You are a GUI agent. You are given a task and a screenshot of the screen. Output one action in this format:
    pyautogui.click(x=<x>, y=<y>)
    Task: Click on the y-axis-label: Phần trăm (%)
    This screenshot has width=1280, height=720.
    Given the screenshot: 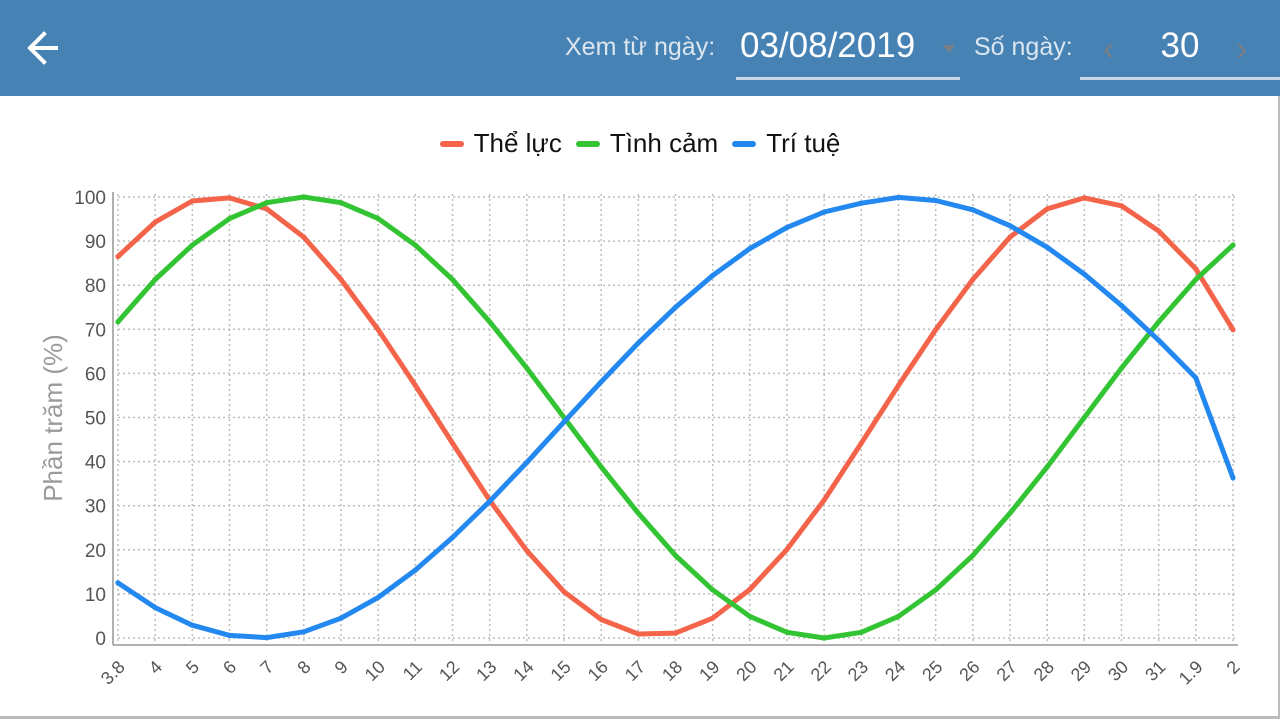 What is the action you would take?
    pyautogui.click(x=53, y=418)
    